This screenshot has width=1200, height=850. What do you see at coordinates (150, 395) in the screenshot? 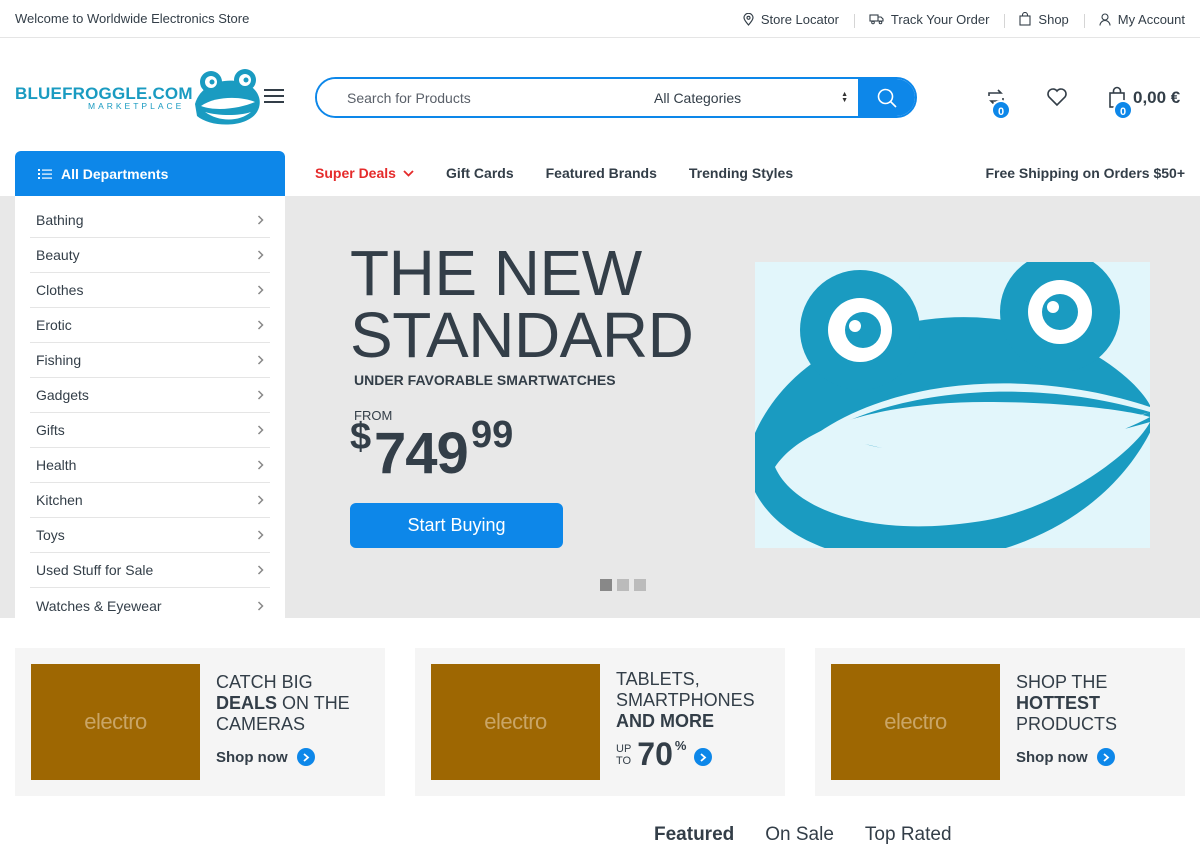
I see `sidebar-item-category: Gadgets` at bounding box center [150, 395].